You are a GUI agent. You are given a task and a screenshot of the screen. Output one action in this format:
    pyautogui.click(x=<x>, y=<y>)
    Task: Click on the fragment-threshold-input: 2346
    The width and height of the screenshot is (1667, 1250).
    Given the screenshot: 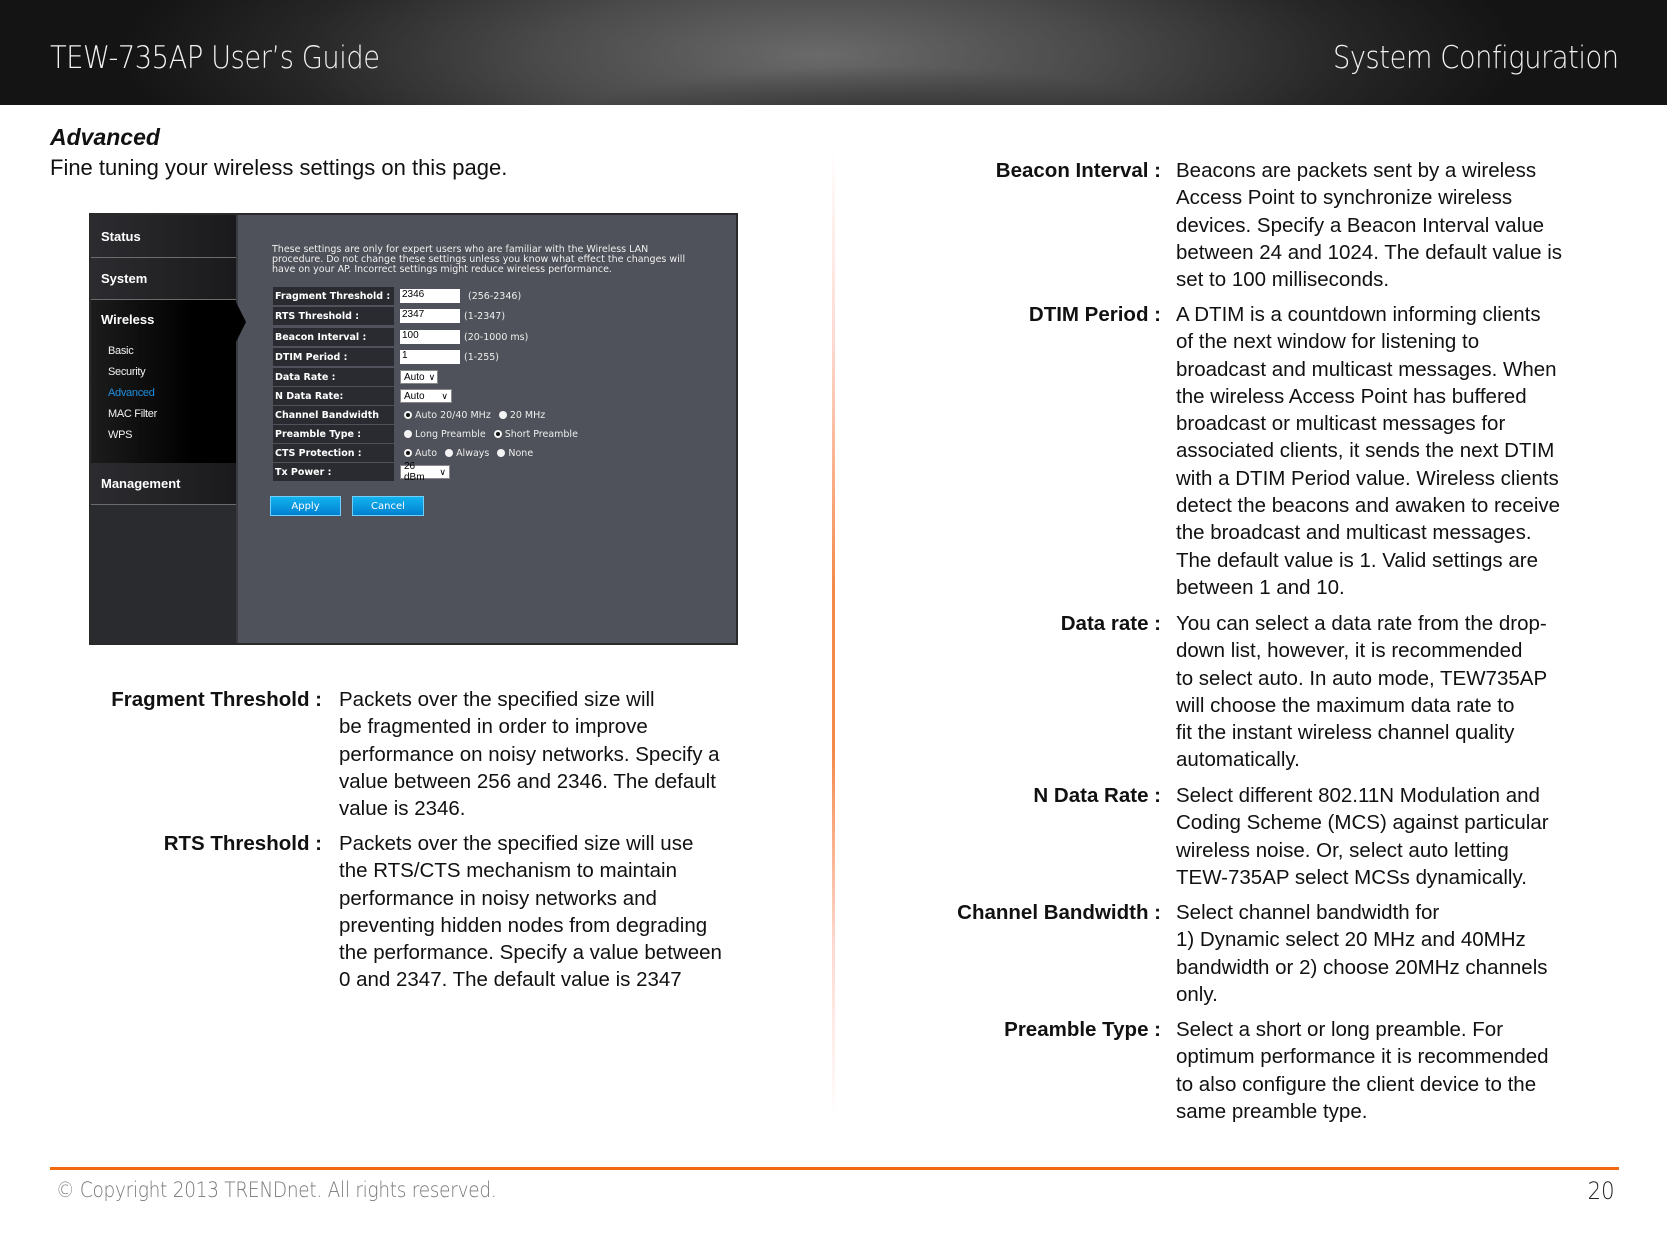 What is the action you would take?
    pyautogui.click(x=430, y=296)
    